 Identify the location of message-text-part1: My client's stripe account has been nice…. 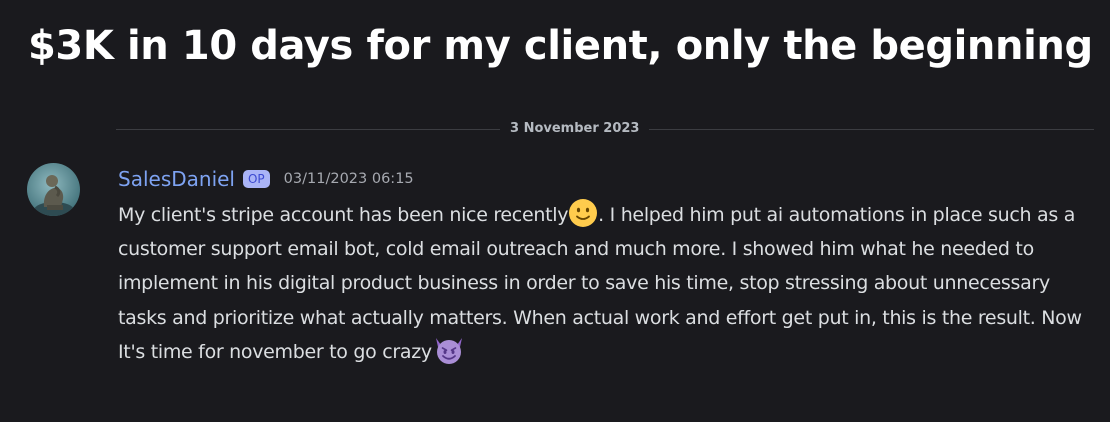
(343, 215).